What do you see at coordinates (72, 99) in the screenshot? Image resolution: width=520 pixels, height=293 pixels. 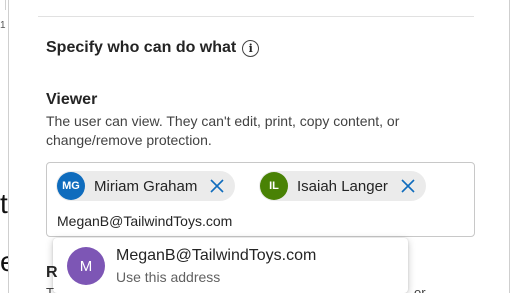 I see `role-title: Viewer` at bounding box center [72, 99].